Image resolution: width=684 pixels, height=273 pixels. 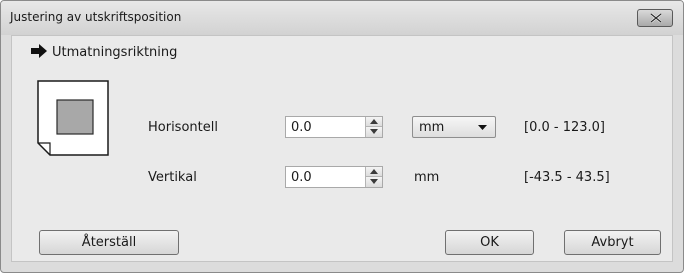 What do you see at coordinates (301, 177) in the screenshot?
I see `vertical-value: 0.0` at bounding box center [301, 177].